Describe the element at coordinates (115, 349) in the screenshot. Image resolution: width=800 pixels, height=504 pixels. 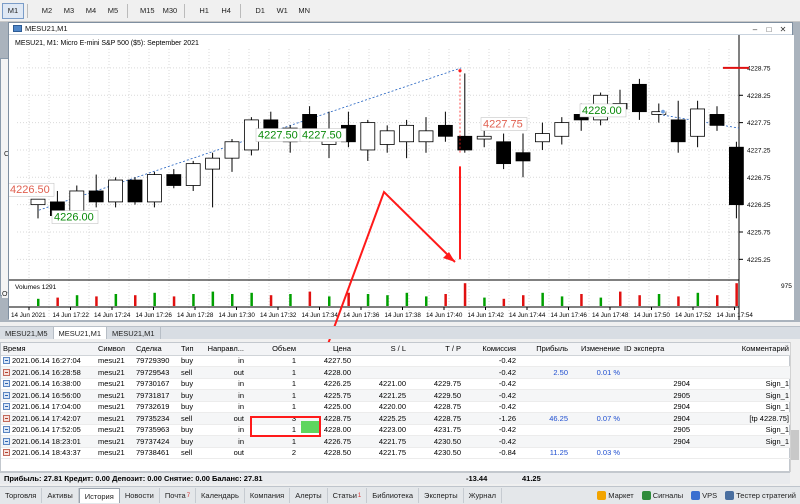
I see `column-header: Символ` at that location.